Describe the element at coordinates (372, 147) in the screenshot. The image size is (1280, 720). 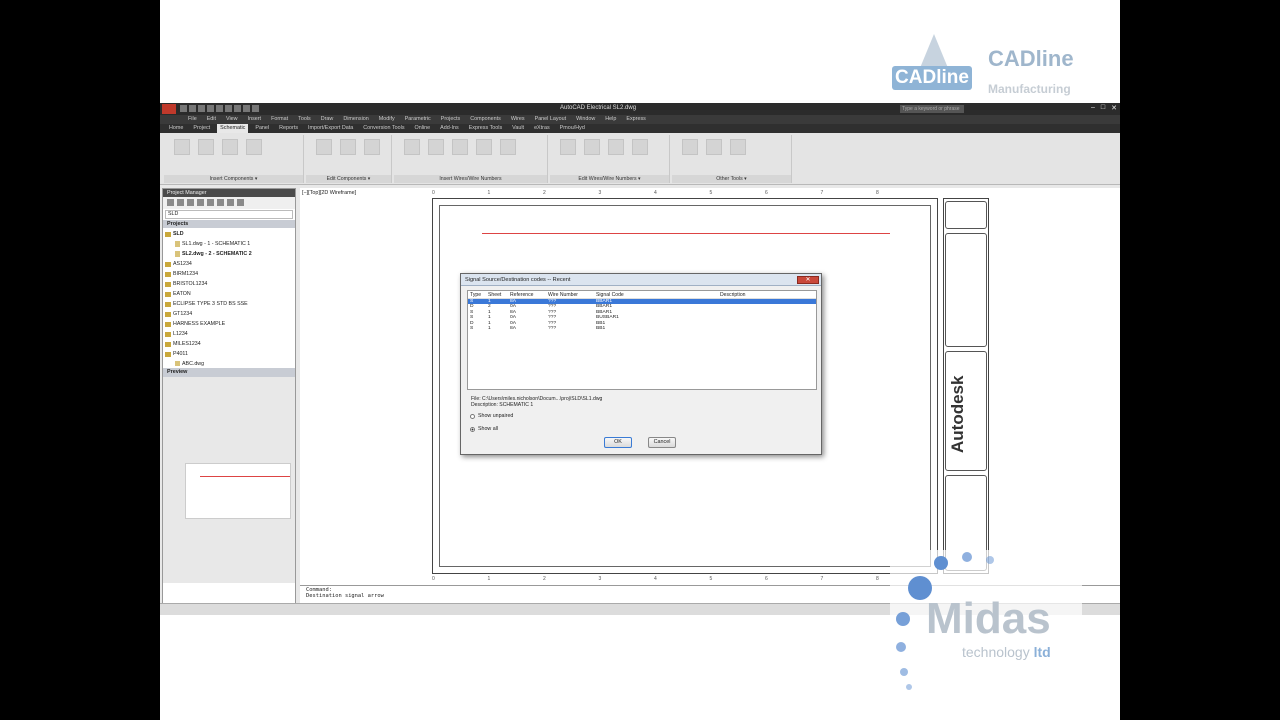
I see `delete-component-icon` at that location.